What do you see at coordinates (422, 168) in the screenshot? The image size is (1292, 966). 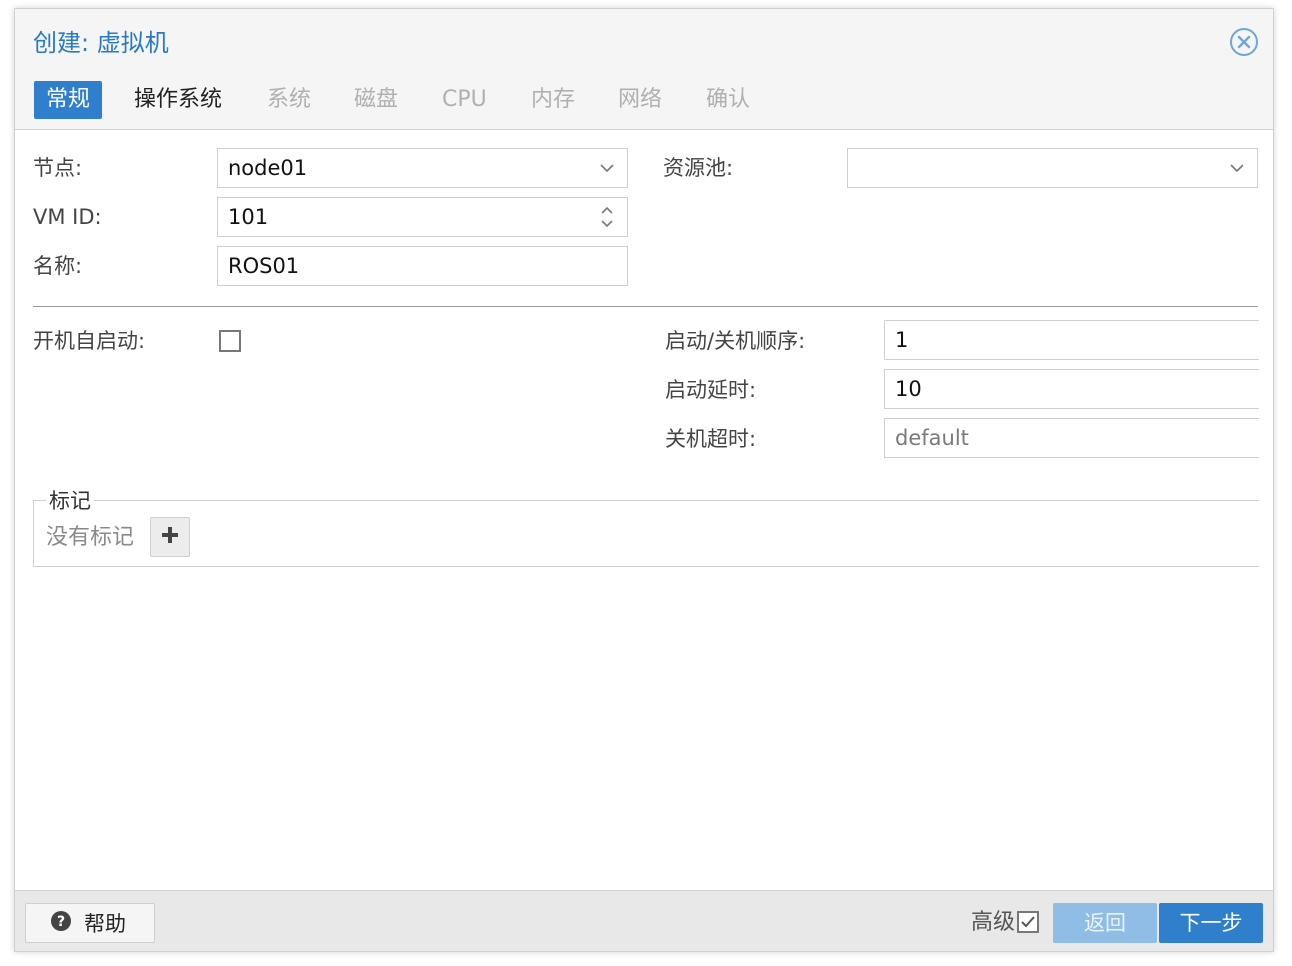 I see `node-select: node01` at bounding box center [422, 168].